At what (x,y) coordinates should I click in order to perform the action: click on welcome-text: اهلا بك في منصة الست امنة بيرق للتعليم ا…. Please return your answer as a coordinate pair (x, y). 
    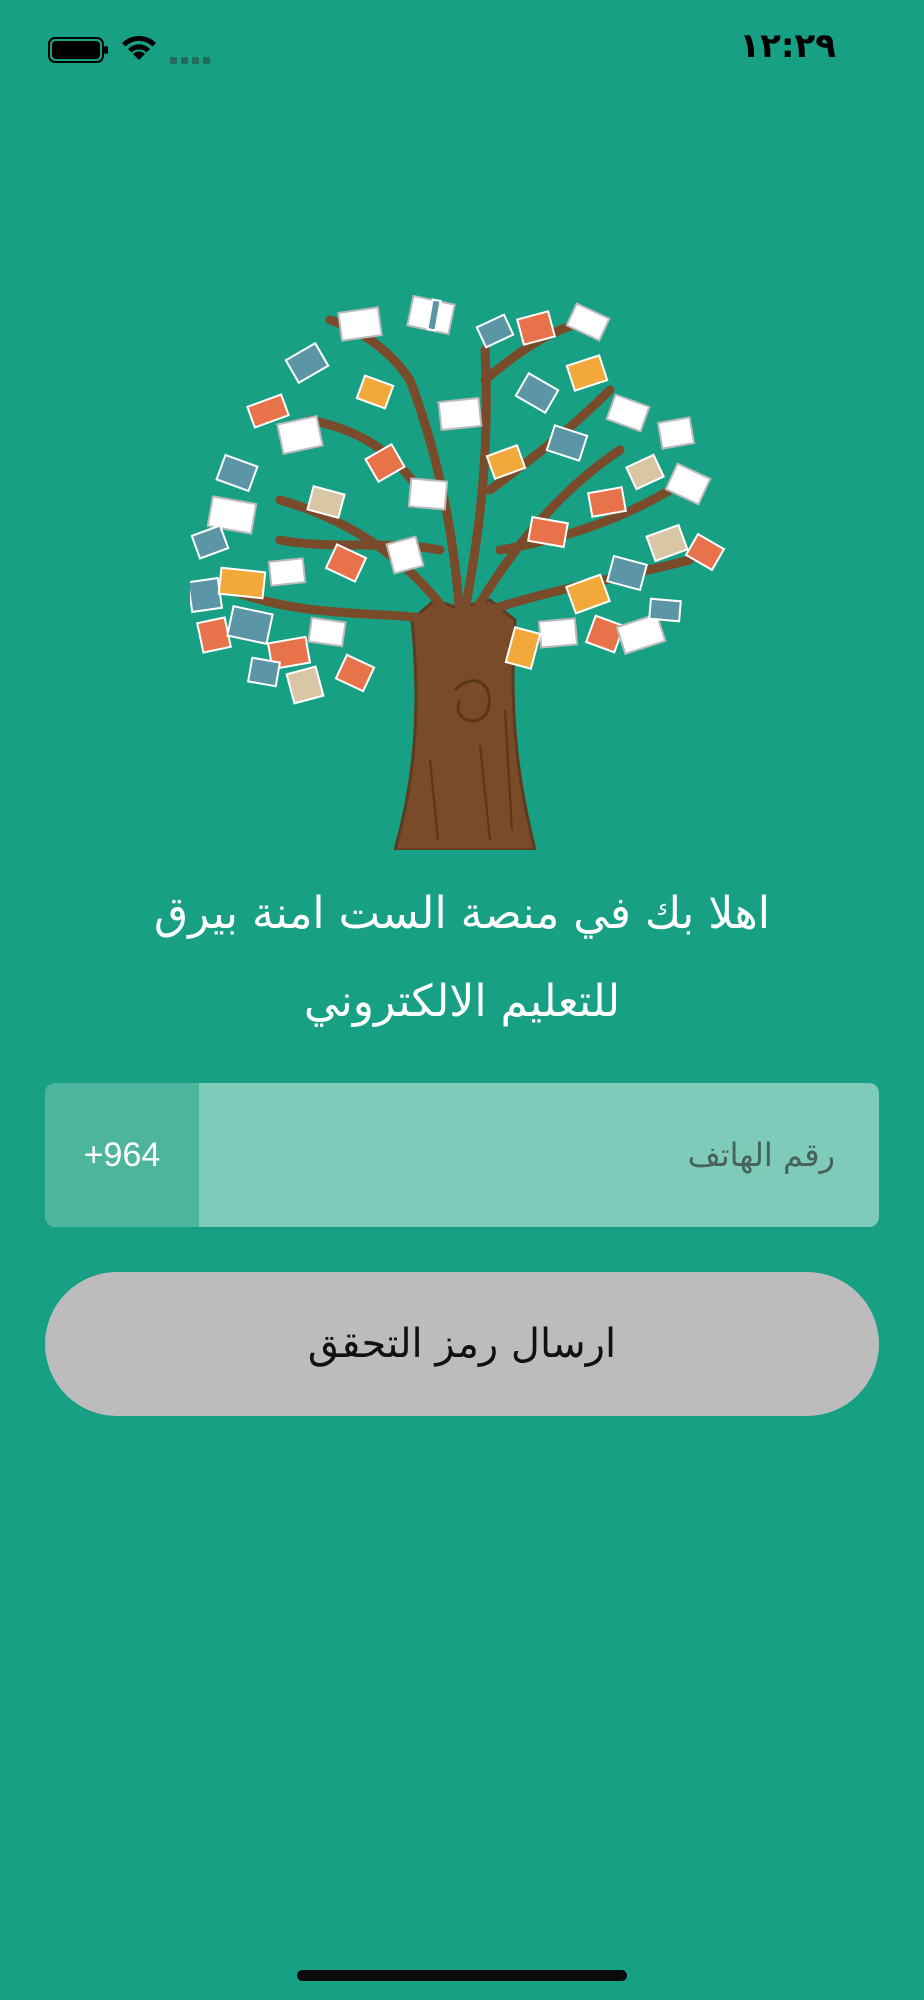
    Looking at the image, I should click on (462, 958).